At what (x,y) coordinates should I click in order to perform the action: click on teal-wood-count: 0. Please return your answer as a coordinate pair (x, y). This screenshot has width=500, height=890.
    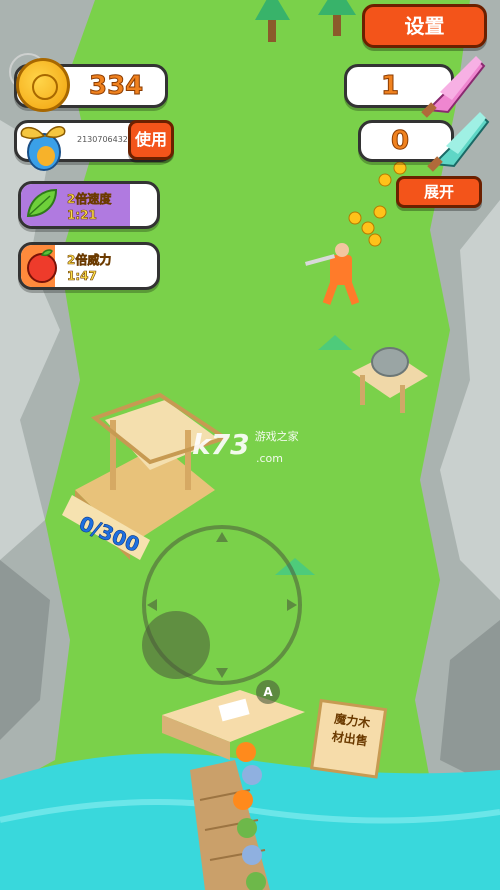
    Looking at the image, I should click on (400, 141).